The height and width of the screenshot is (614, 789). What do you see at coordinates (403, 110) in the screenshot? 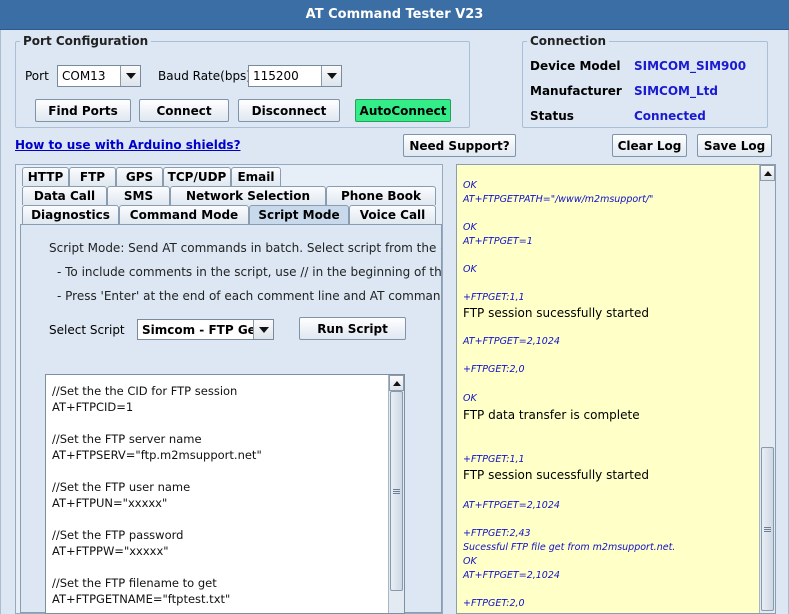
I see `autoconnect-button: AutoConnect` at bounding box center [403, 110].